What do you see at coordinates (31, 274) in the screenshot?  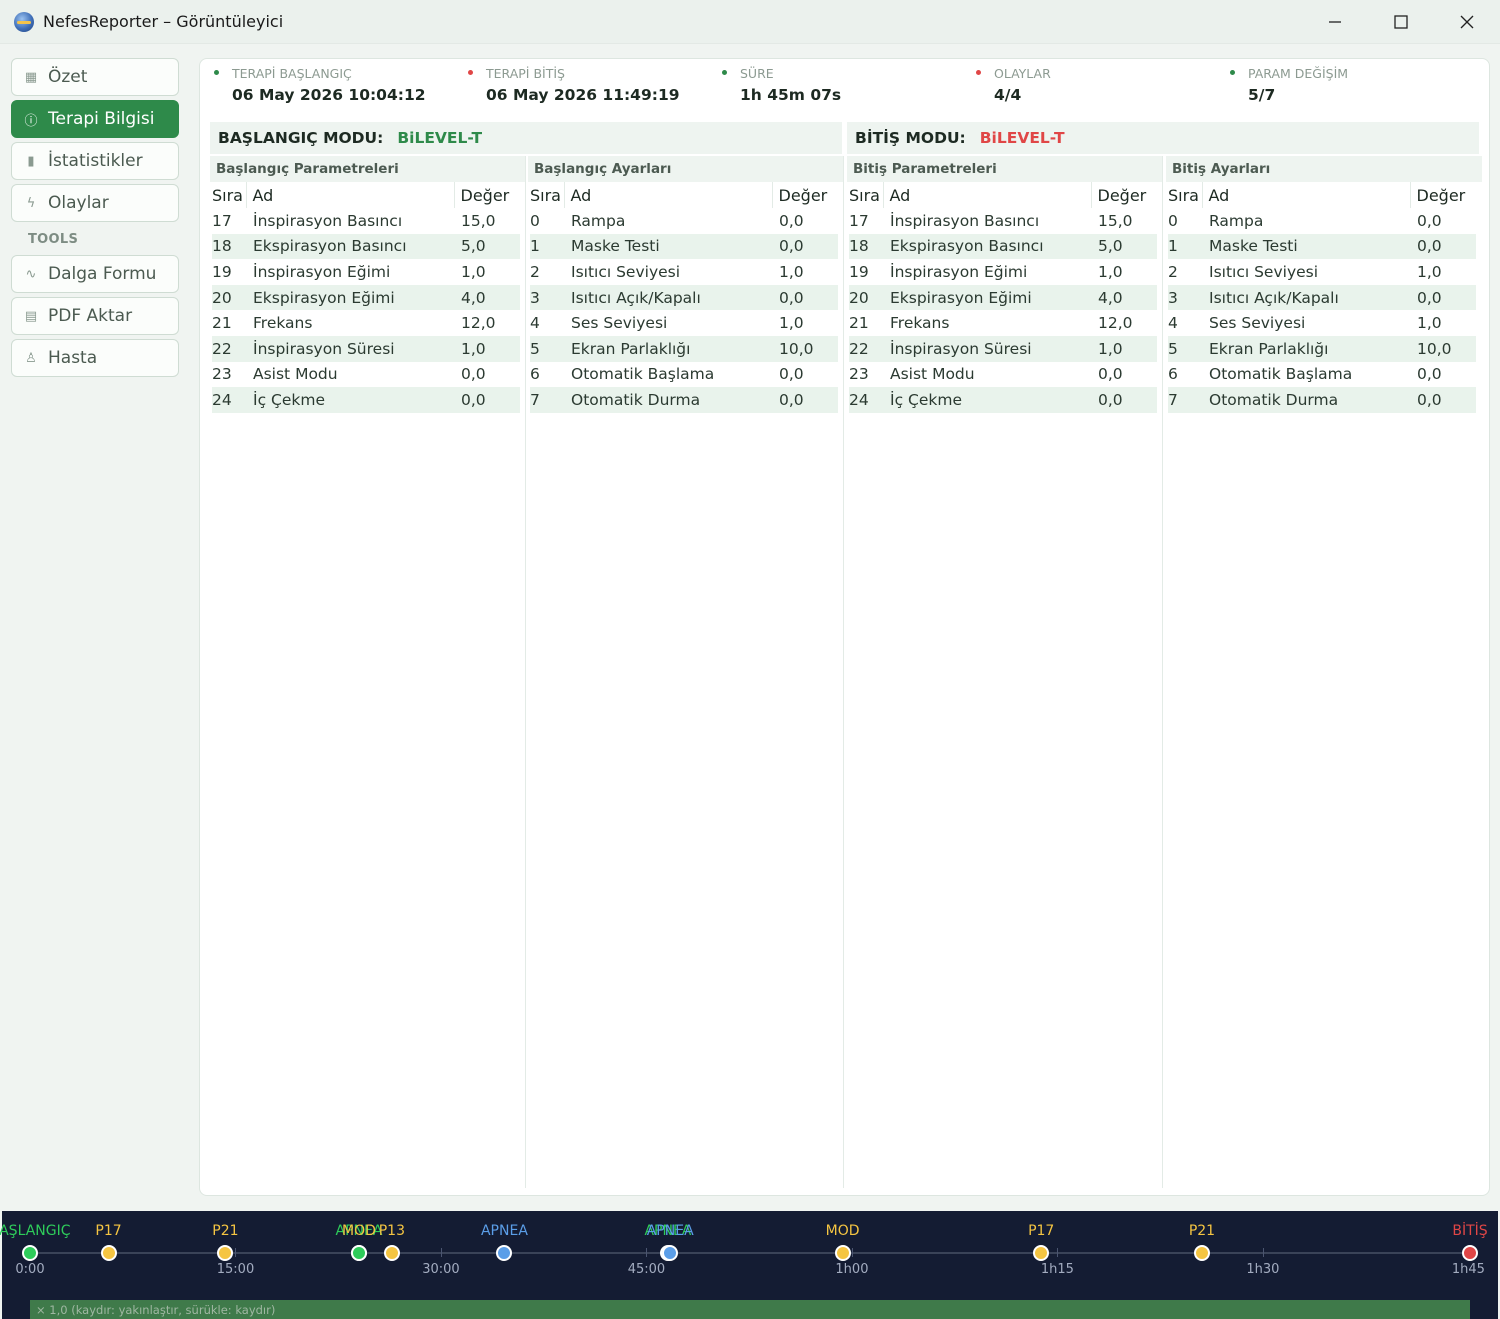 I see `waveform-icon: ∿` at bounding box center [31, 274].